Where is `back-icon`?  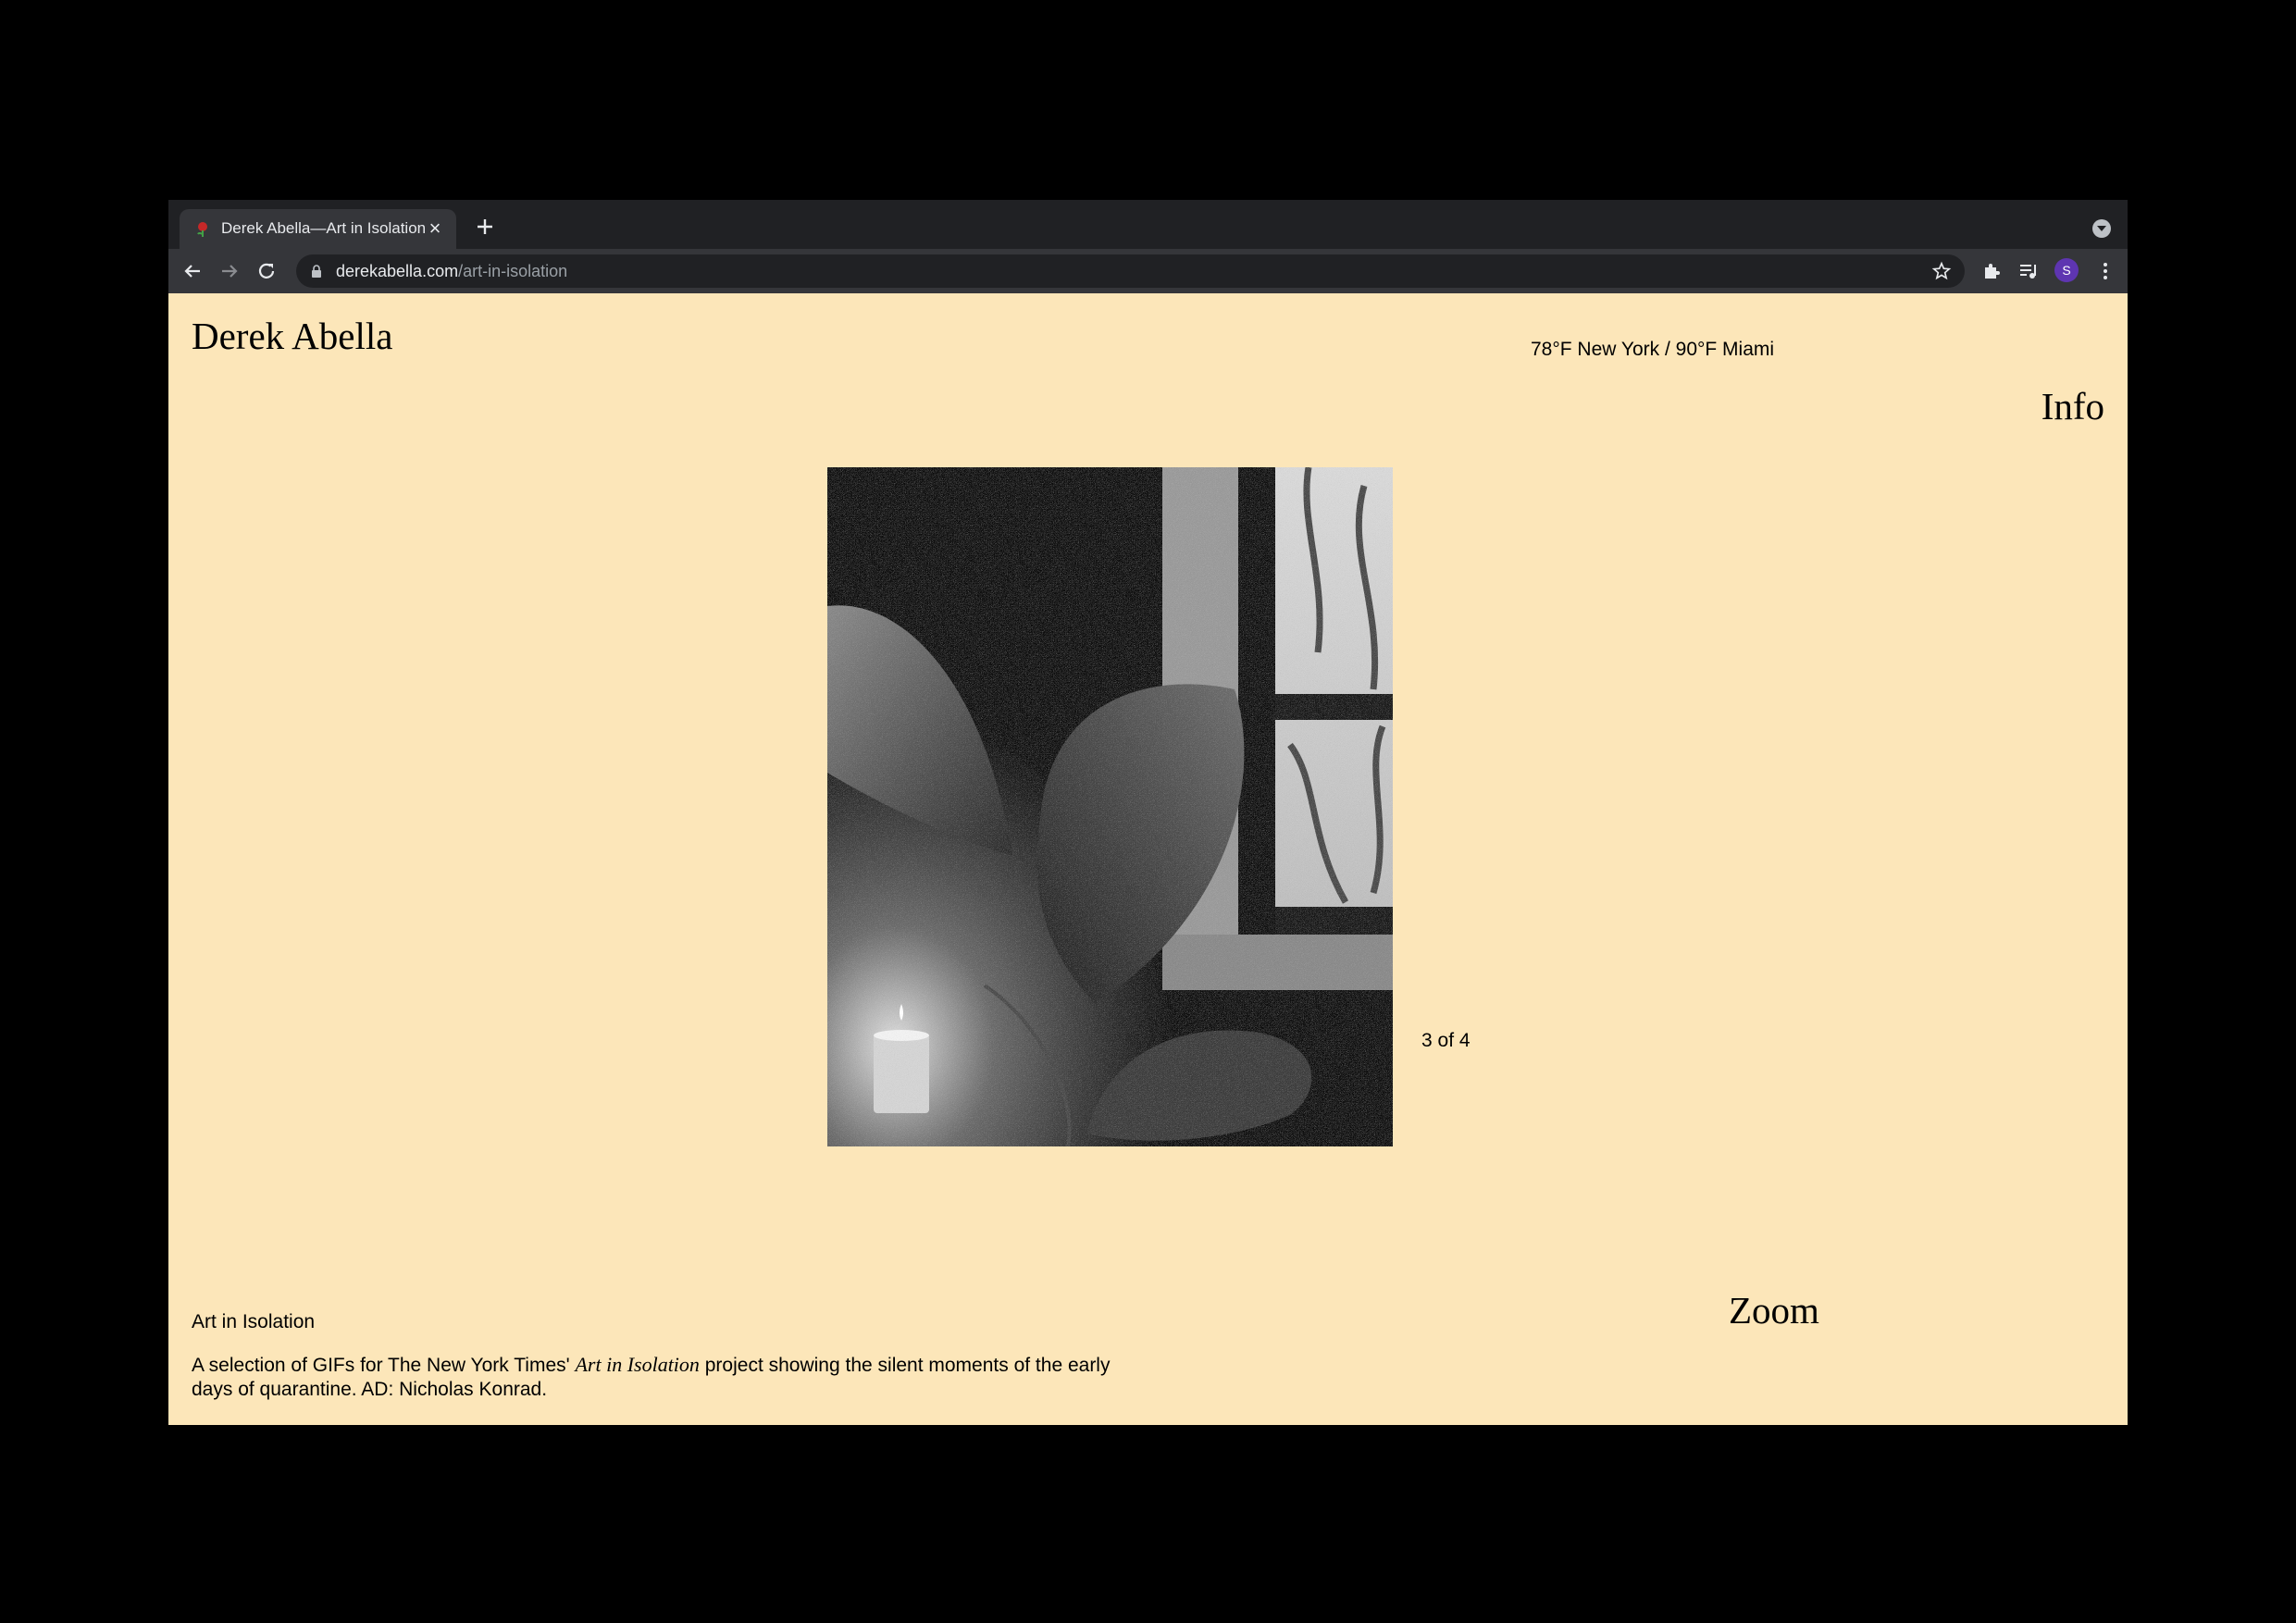 back-icon is located at coordinates (193, 271).